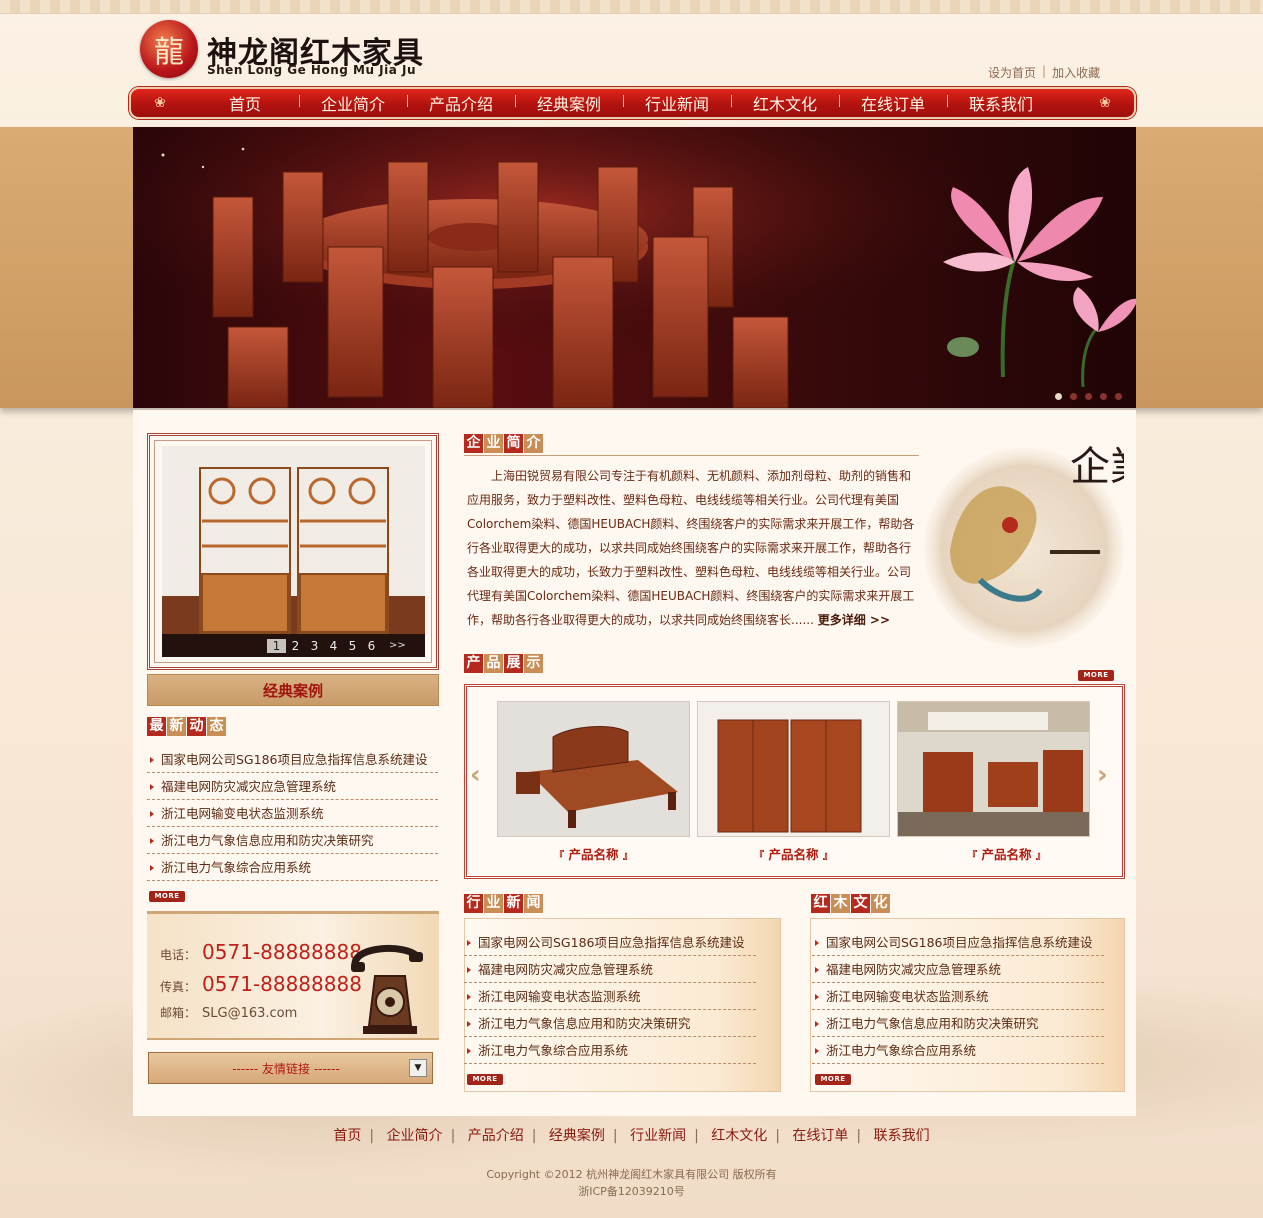 The image size is (1263, 1218). What do you see at coordinates (820, 1136) in the screenshot?
I see `footer-link-order: 在线订单` at bounding box center [820, 1136].